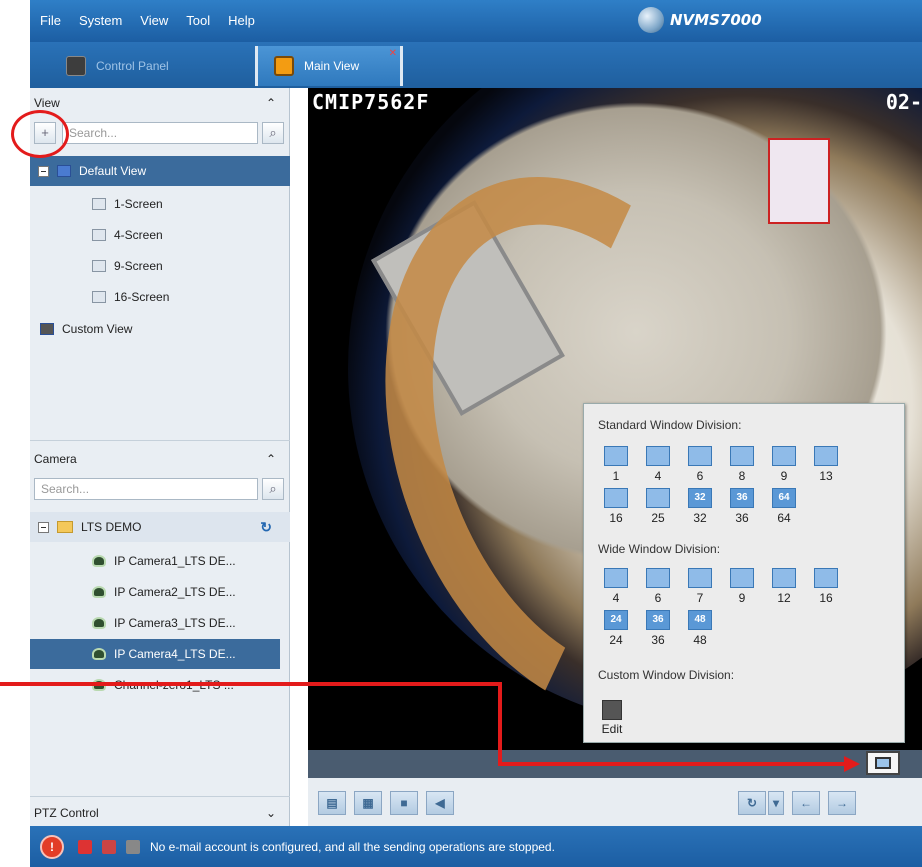 The image size is (922, 867). What do you see at coordinates (65, 527) in the screenshot?
I see `folder-icon` at bounding box center [65, 527].